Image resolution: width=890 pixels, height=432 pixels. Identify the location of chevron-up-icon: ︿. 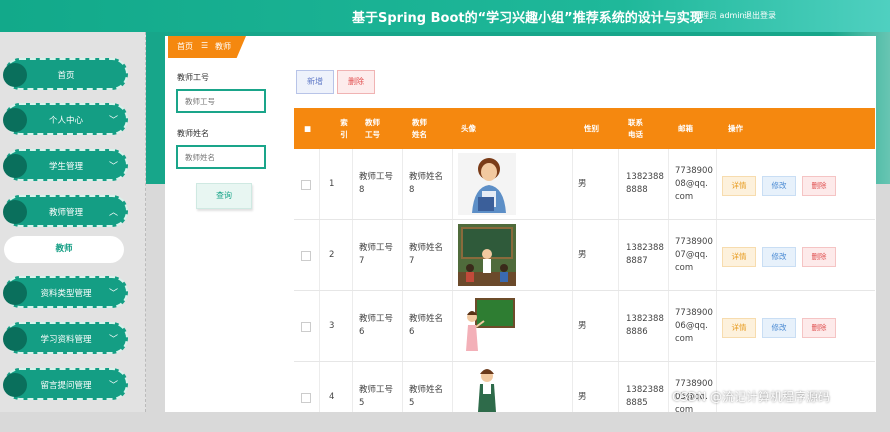
(113, 213).